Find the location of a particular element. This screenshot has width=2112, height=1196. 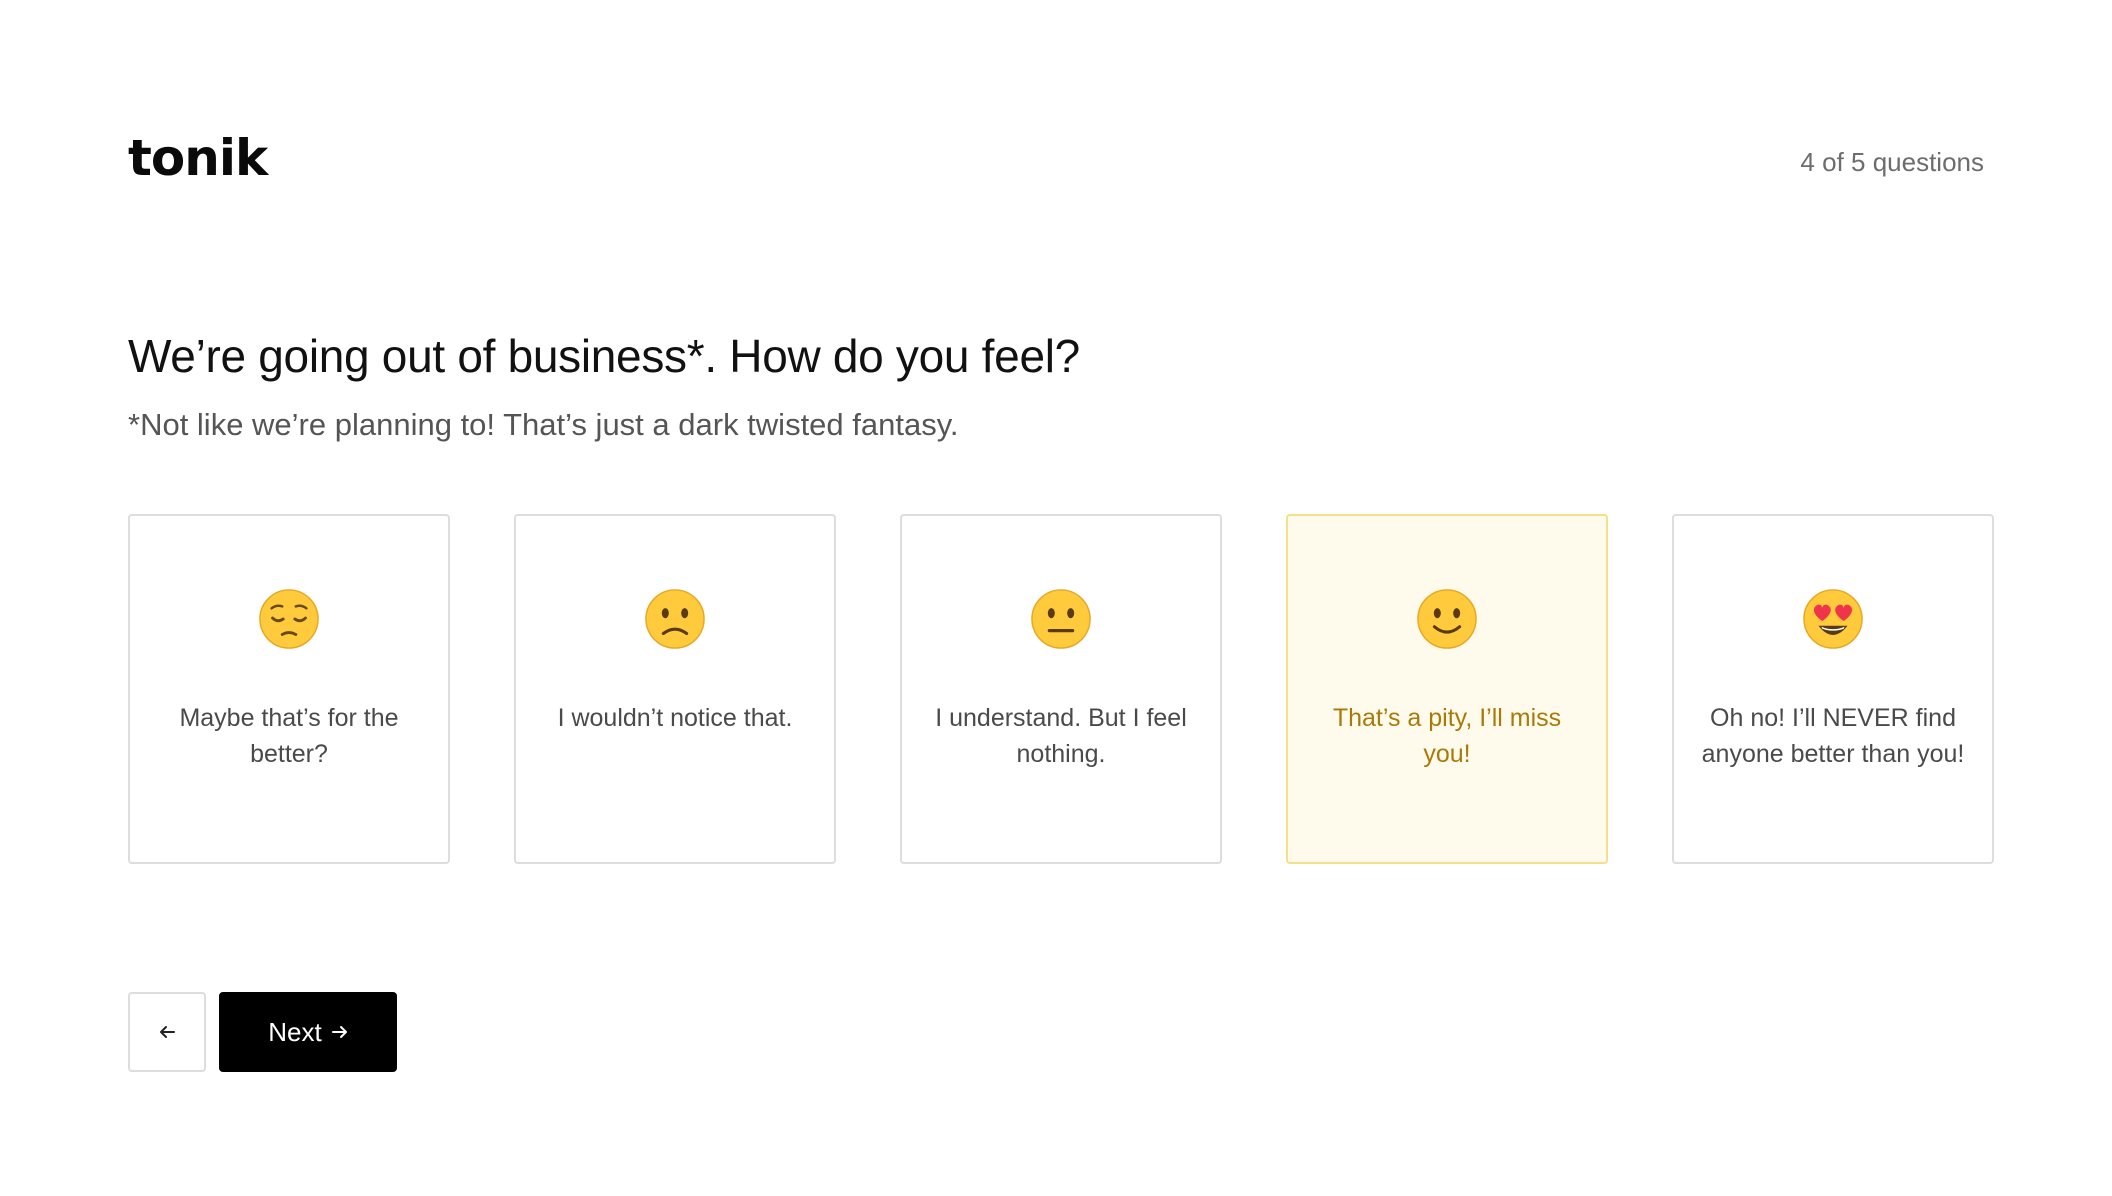

back-button is located at coordinates (167, 1032).